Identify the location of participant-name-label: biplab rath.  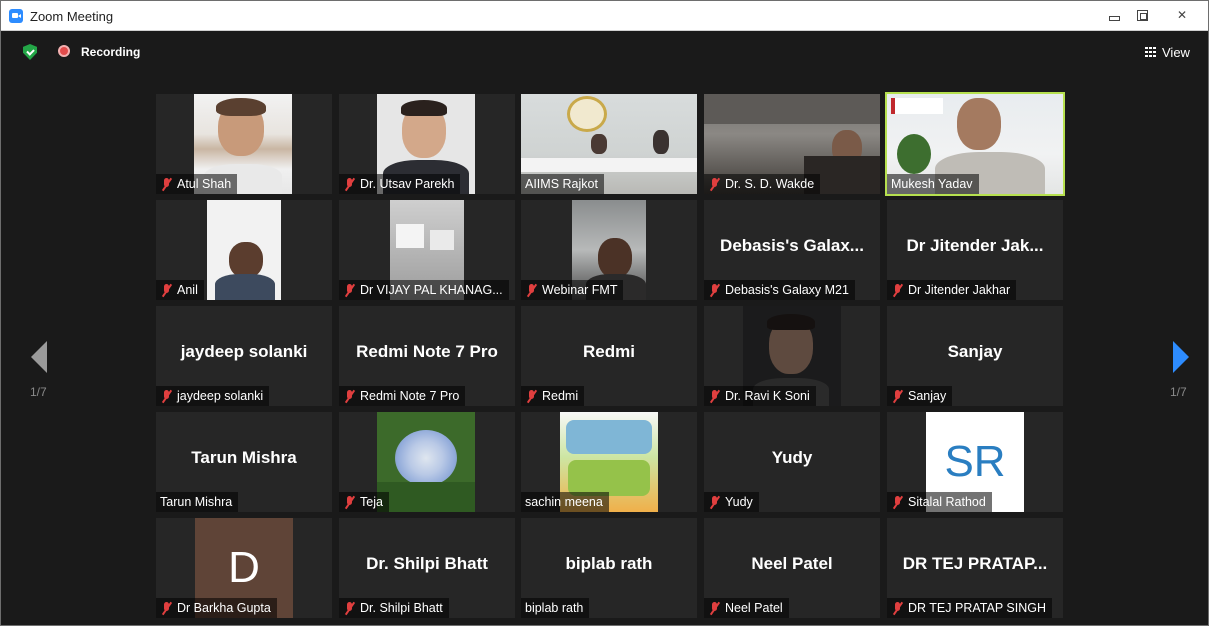
(555, 608).